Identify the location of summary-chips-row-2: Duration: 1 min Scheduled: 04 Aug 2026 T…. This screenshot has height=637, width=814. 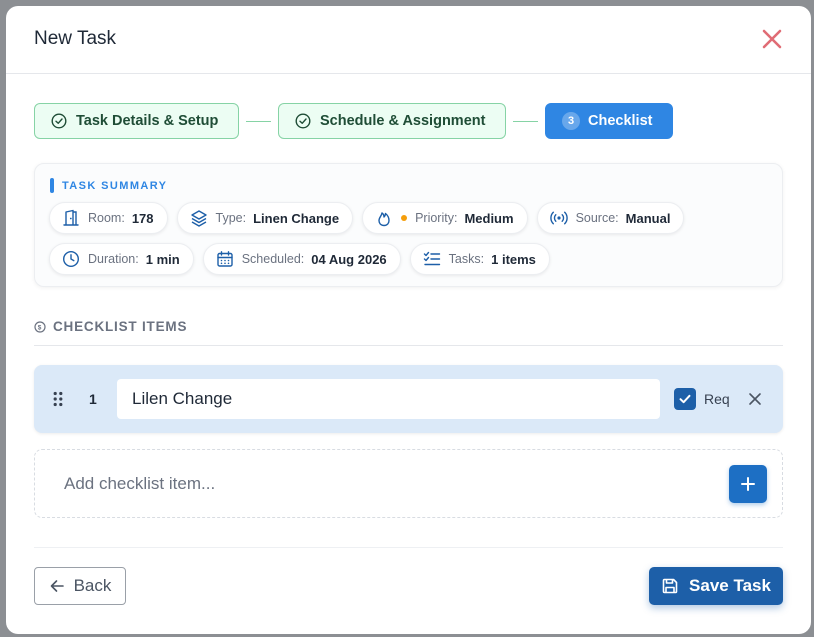
(304, 259).